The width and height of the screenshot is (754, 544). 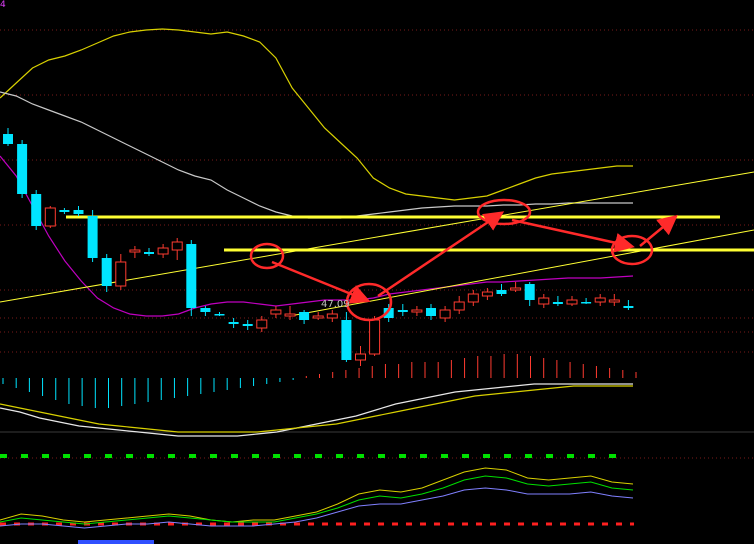 I want to click on lower-trend-line, so click(x=521, y=273).